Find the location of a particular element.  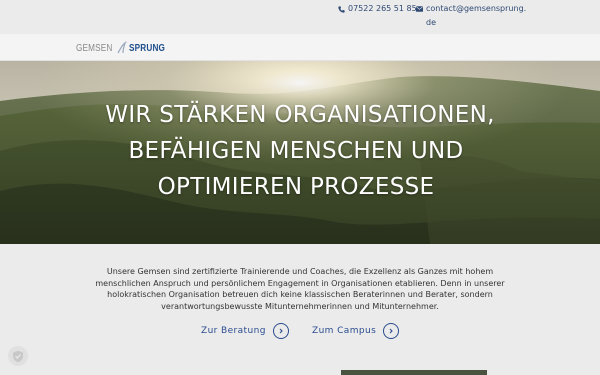

privacy-shield-icon is located at coordinates (18, 356).